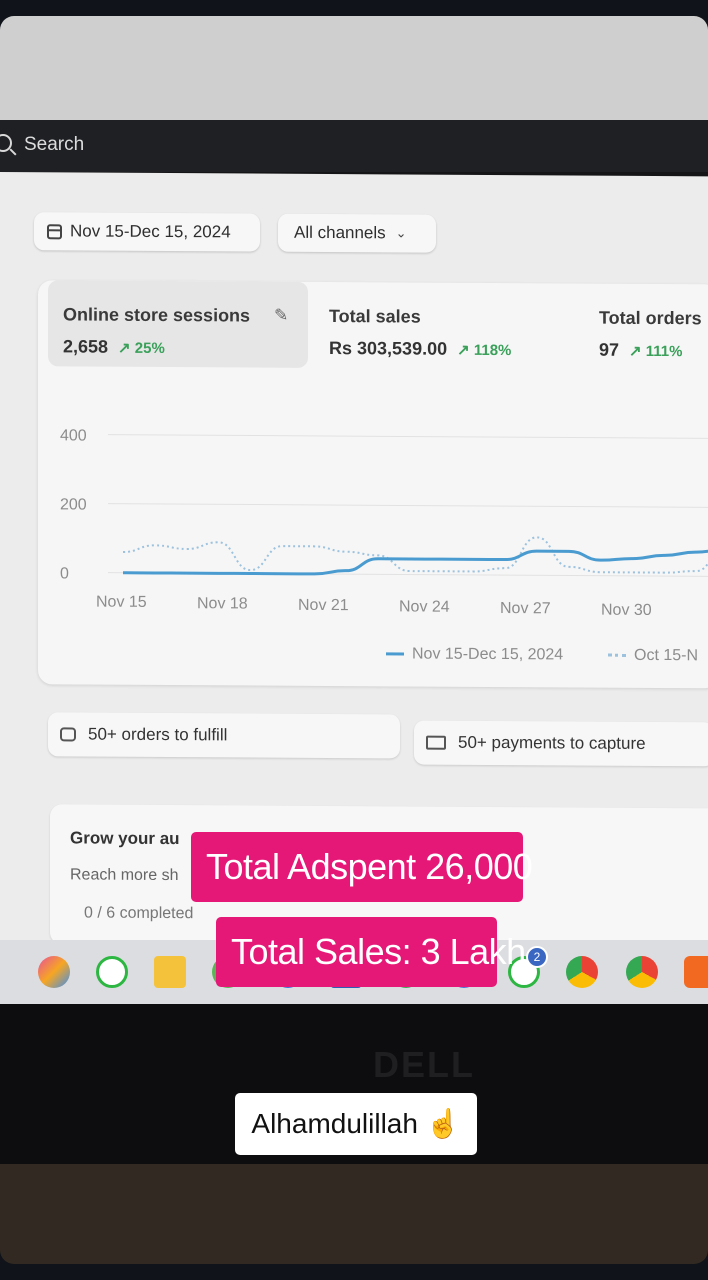  What do you see at coordinates (552, 742) in the screenshot?
I see `capture-label: 50+ payments to capture` at bounding box center [552, 742].